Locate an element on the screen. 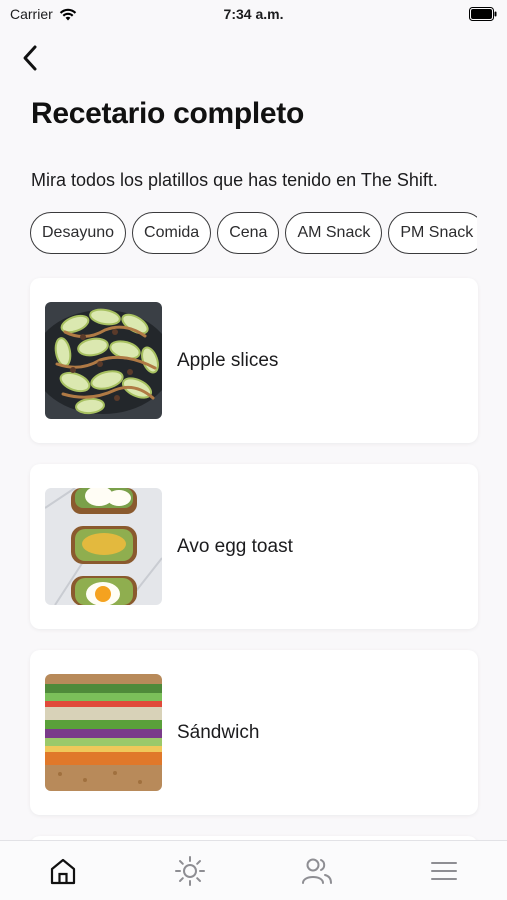 This screenshot has width=507, height=900. recipe-name: Sándwich is located at coordinates (218, 732).